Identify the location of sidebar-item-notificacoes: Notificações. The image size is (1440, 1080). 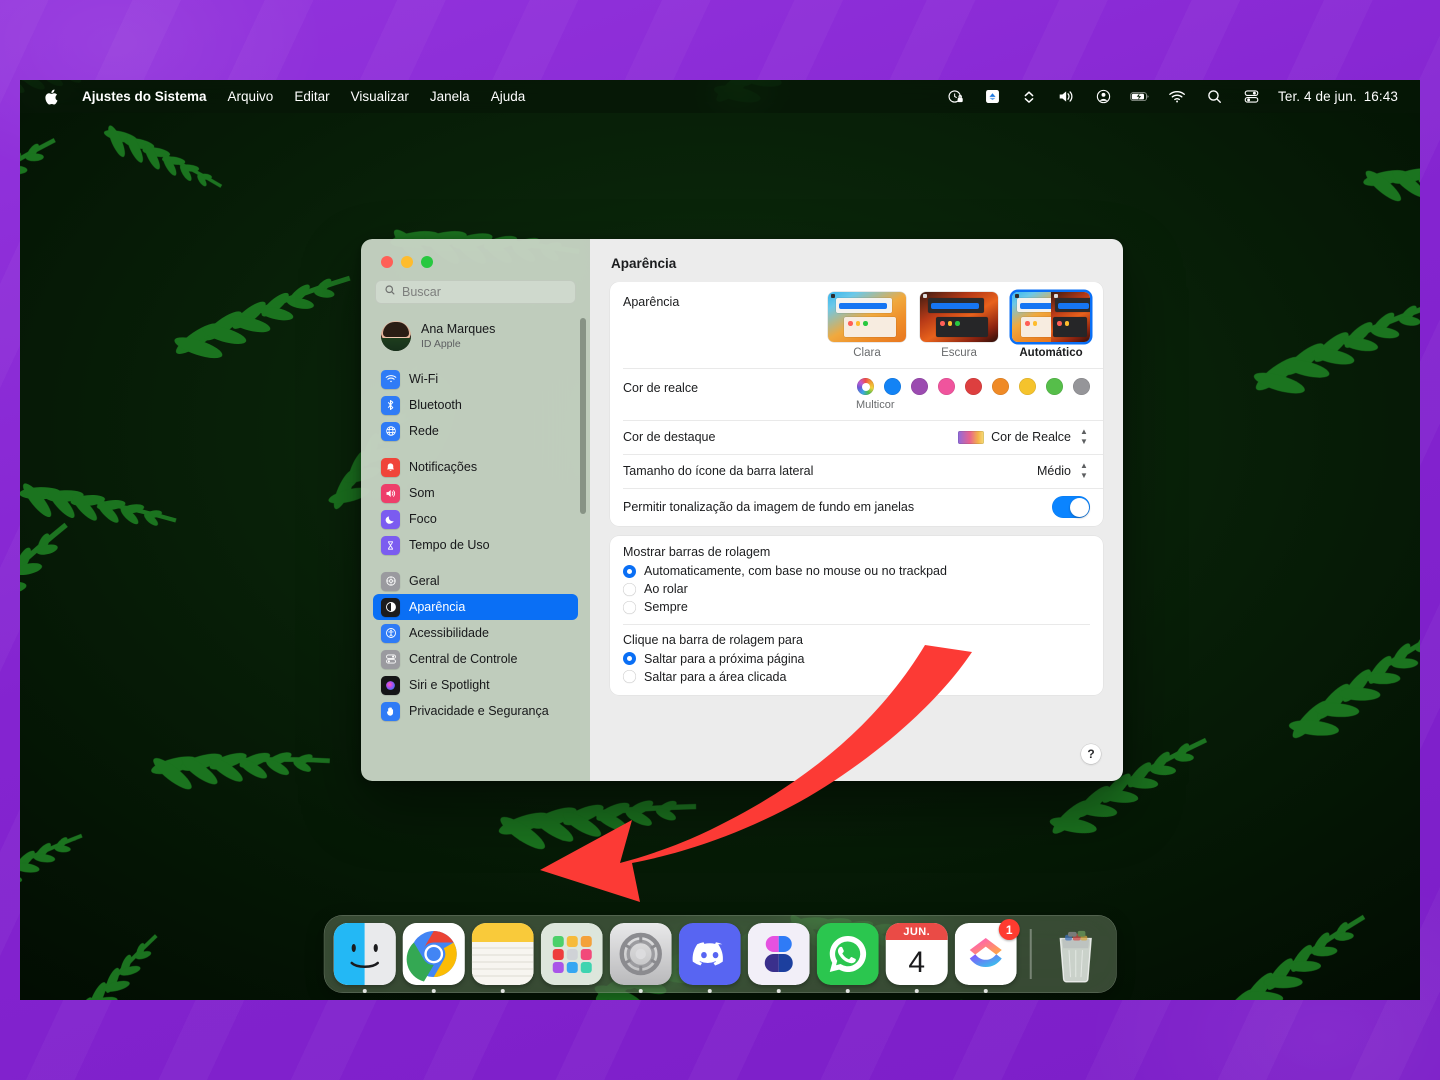
(475, 467).